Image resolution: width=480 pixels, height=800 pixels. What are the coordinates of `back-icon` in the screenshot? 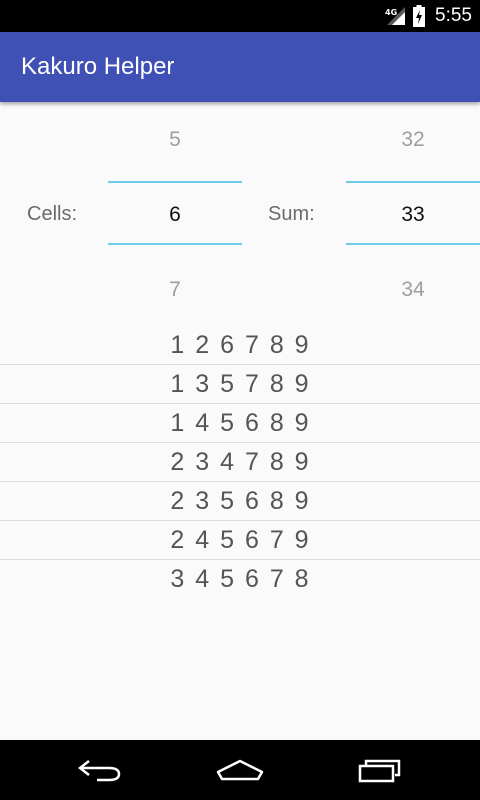 It's located at (99, 771).